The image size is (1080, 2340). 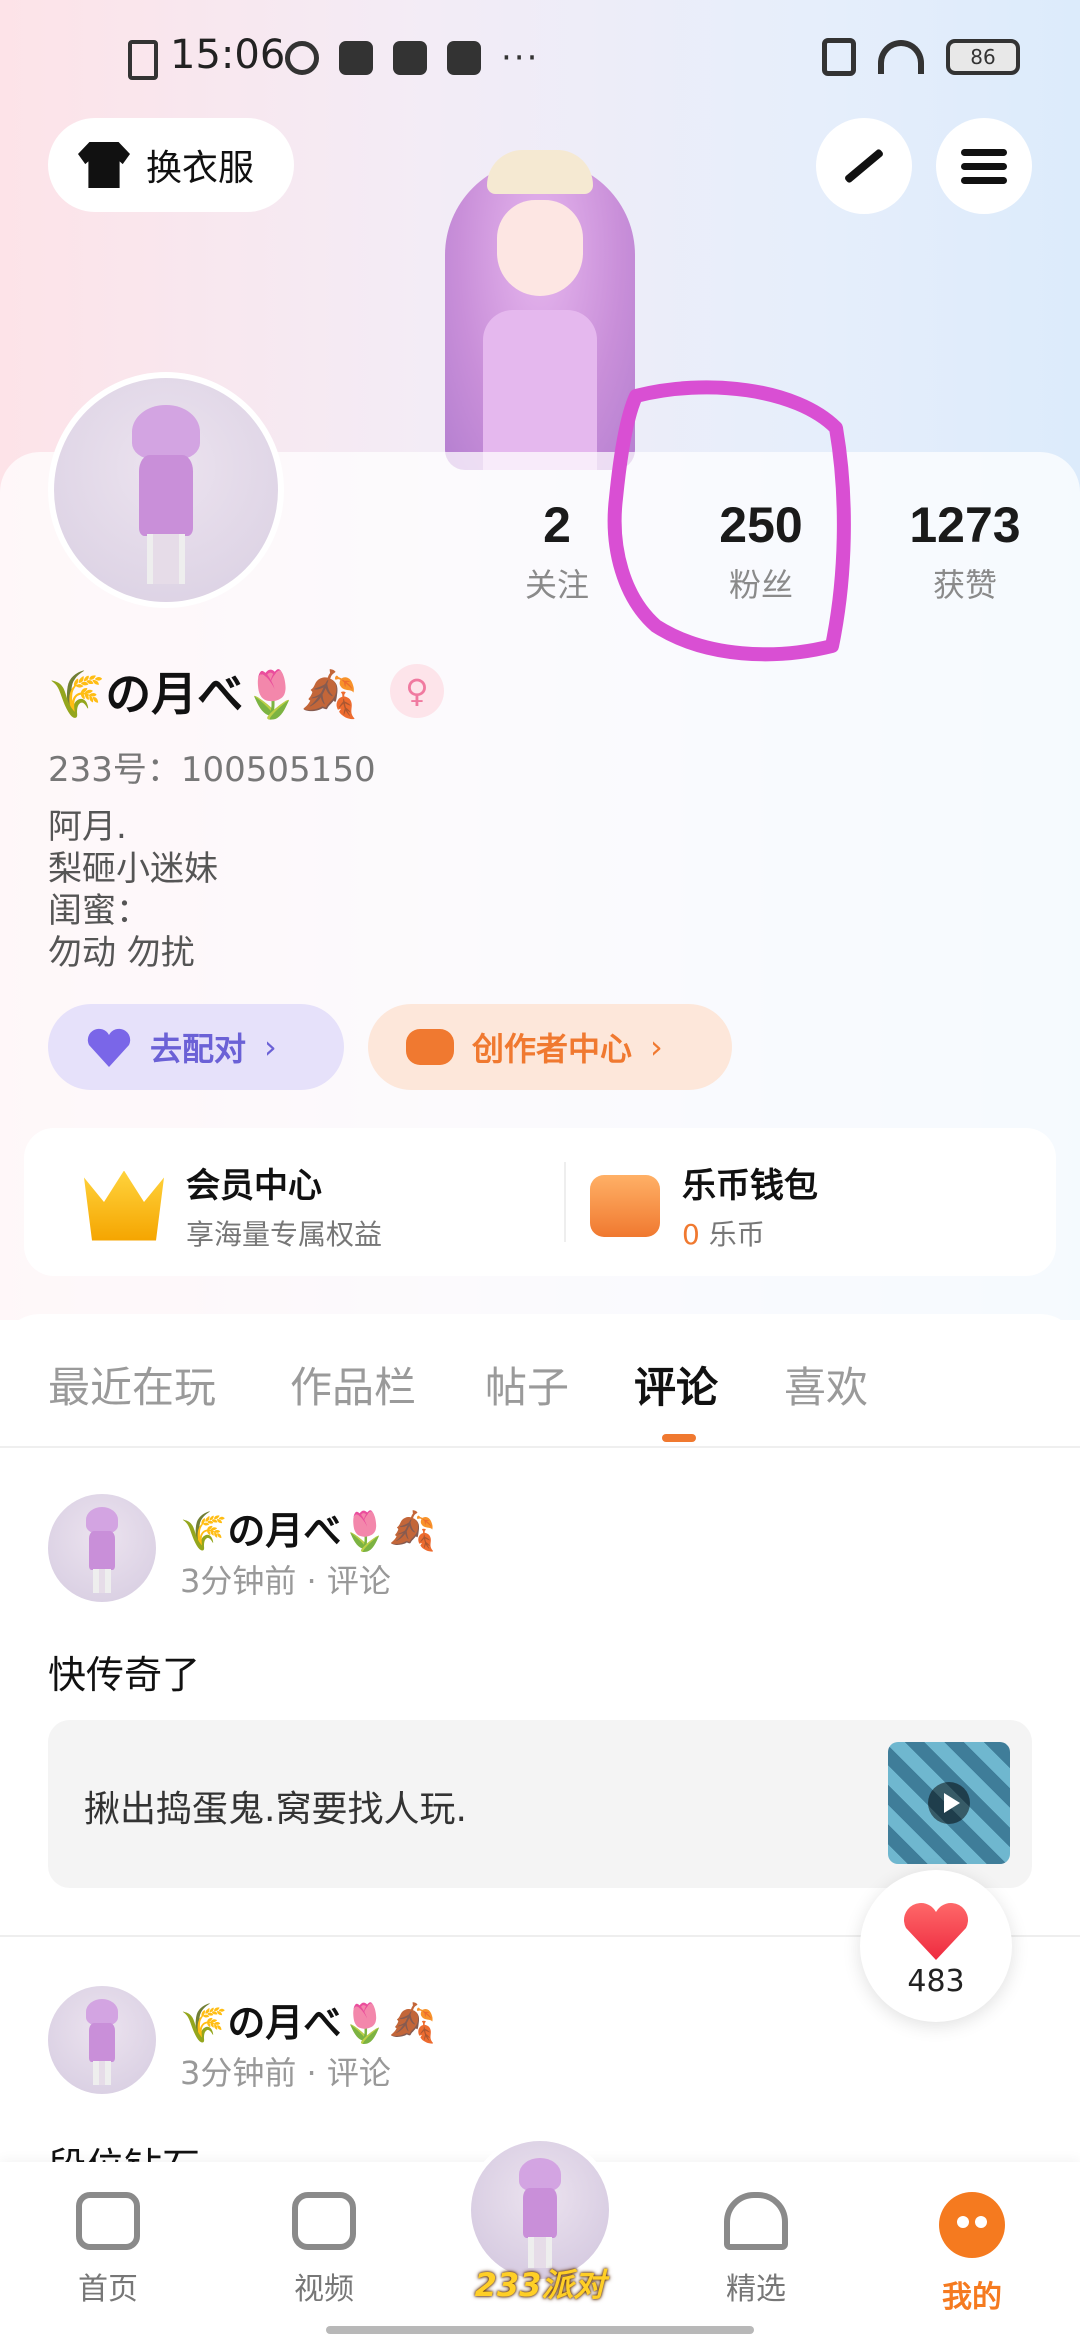 I want to click on nav-featured: 精选, so click(x=756, y=2250).